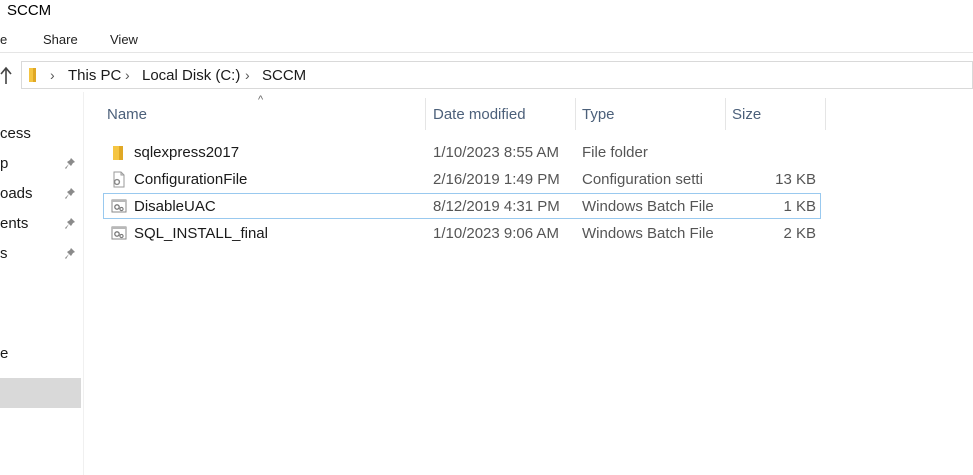 This screenshot has height=475, width=973. I want to click on column-header-label: Type, so click(598, 114).